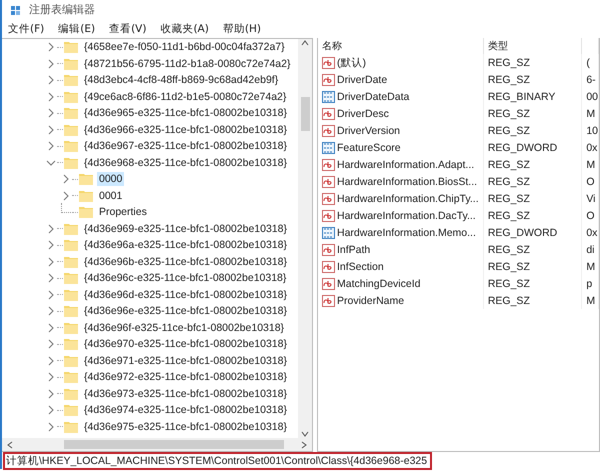  I want to click on tree-item: {4d36e973-e325-11ce-bfc1-08002be10318}, so click(185, 393).